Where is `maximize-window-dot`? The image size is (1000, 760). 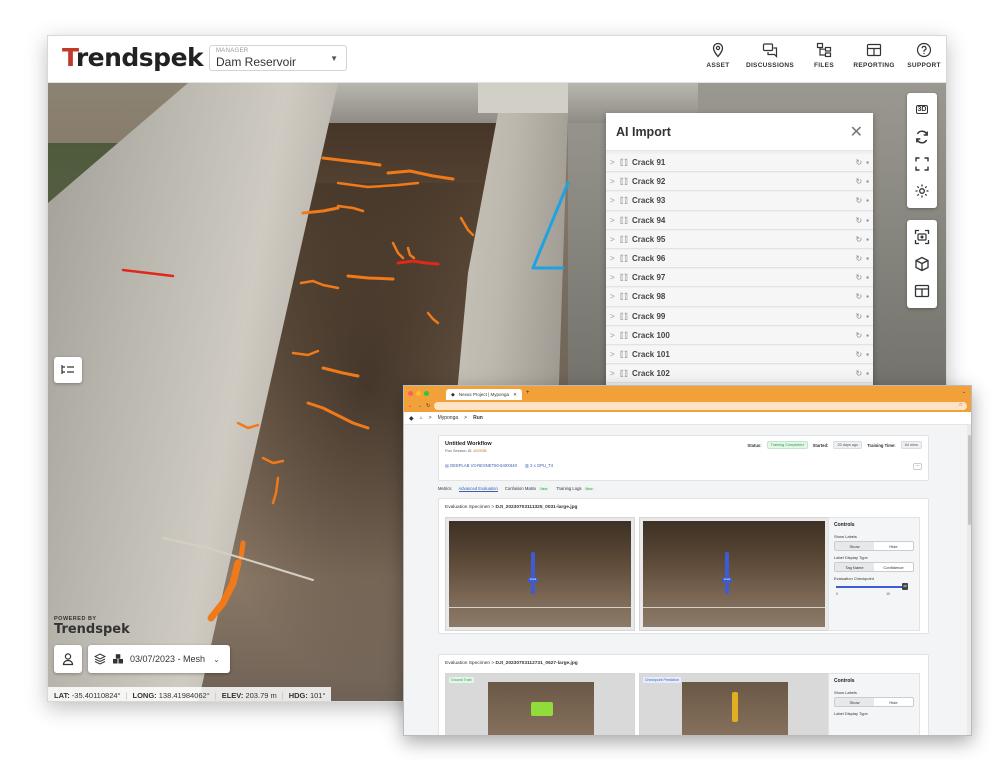
maximize-window-dot is located at coordinates (426, 393).